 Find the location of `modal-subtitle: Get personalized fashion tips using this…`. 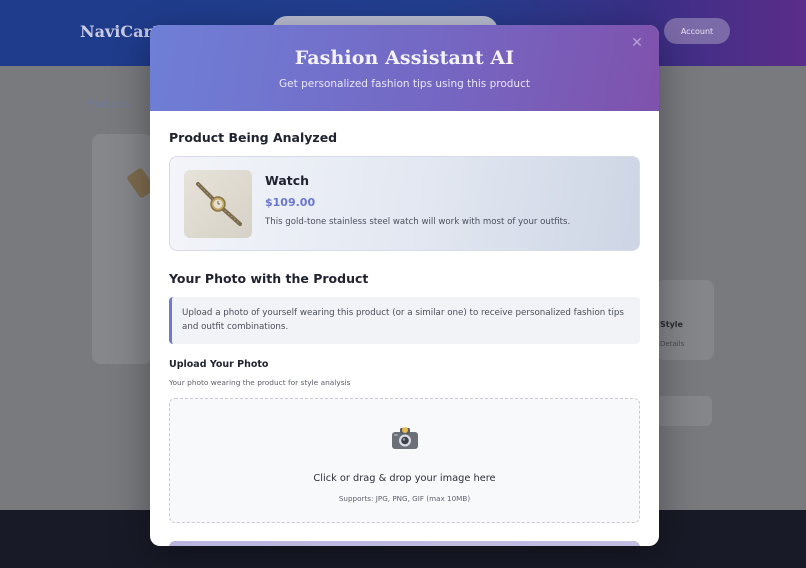

modal-subtitle: Get personalized fashion tips using this… is located at coordinates (404, 84).